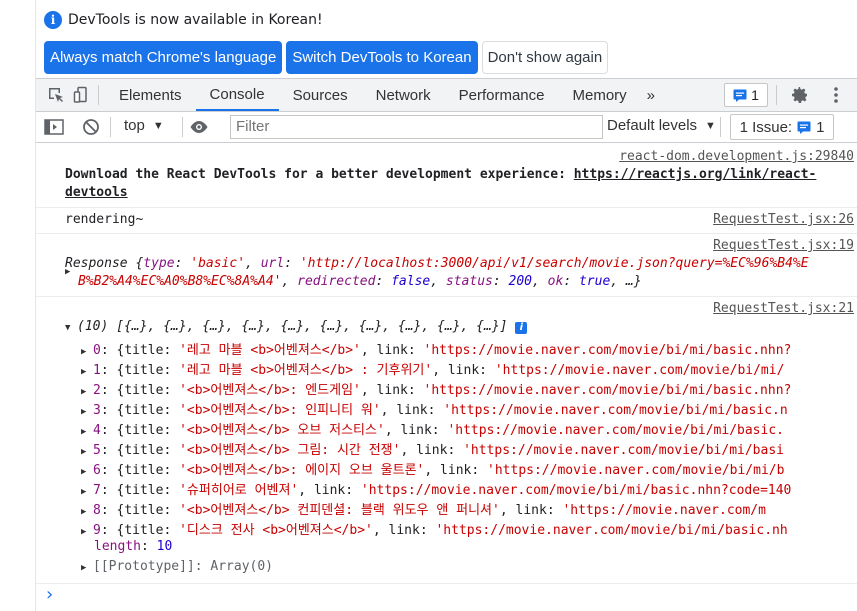 The height and width of the screenshot is (611, 857). What do you see at coordinates (163, 57) in the screenshot?
I see `always-match-language-button: Always match Chrome's language` at bounding box center [163, 57].